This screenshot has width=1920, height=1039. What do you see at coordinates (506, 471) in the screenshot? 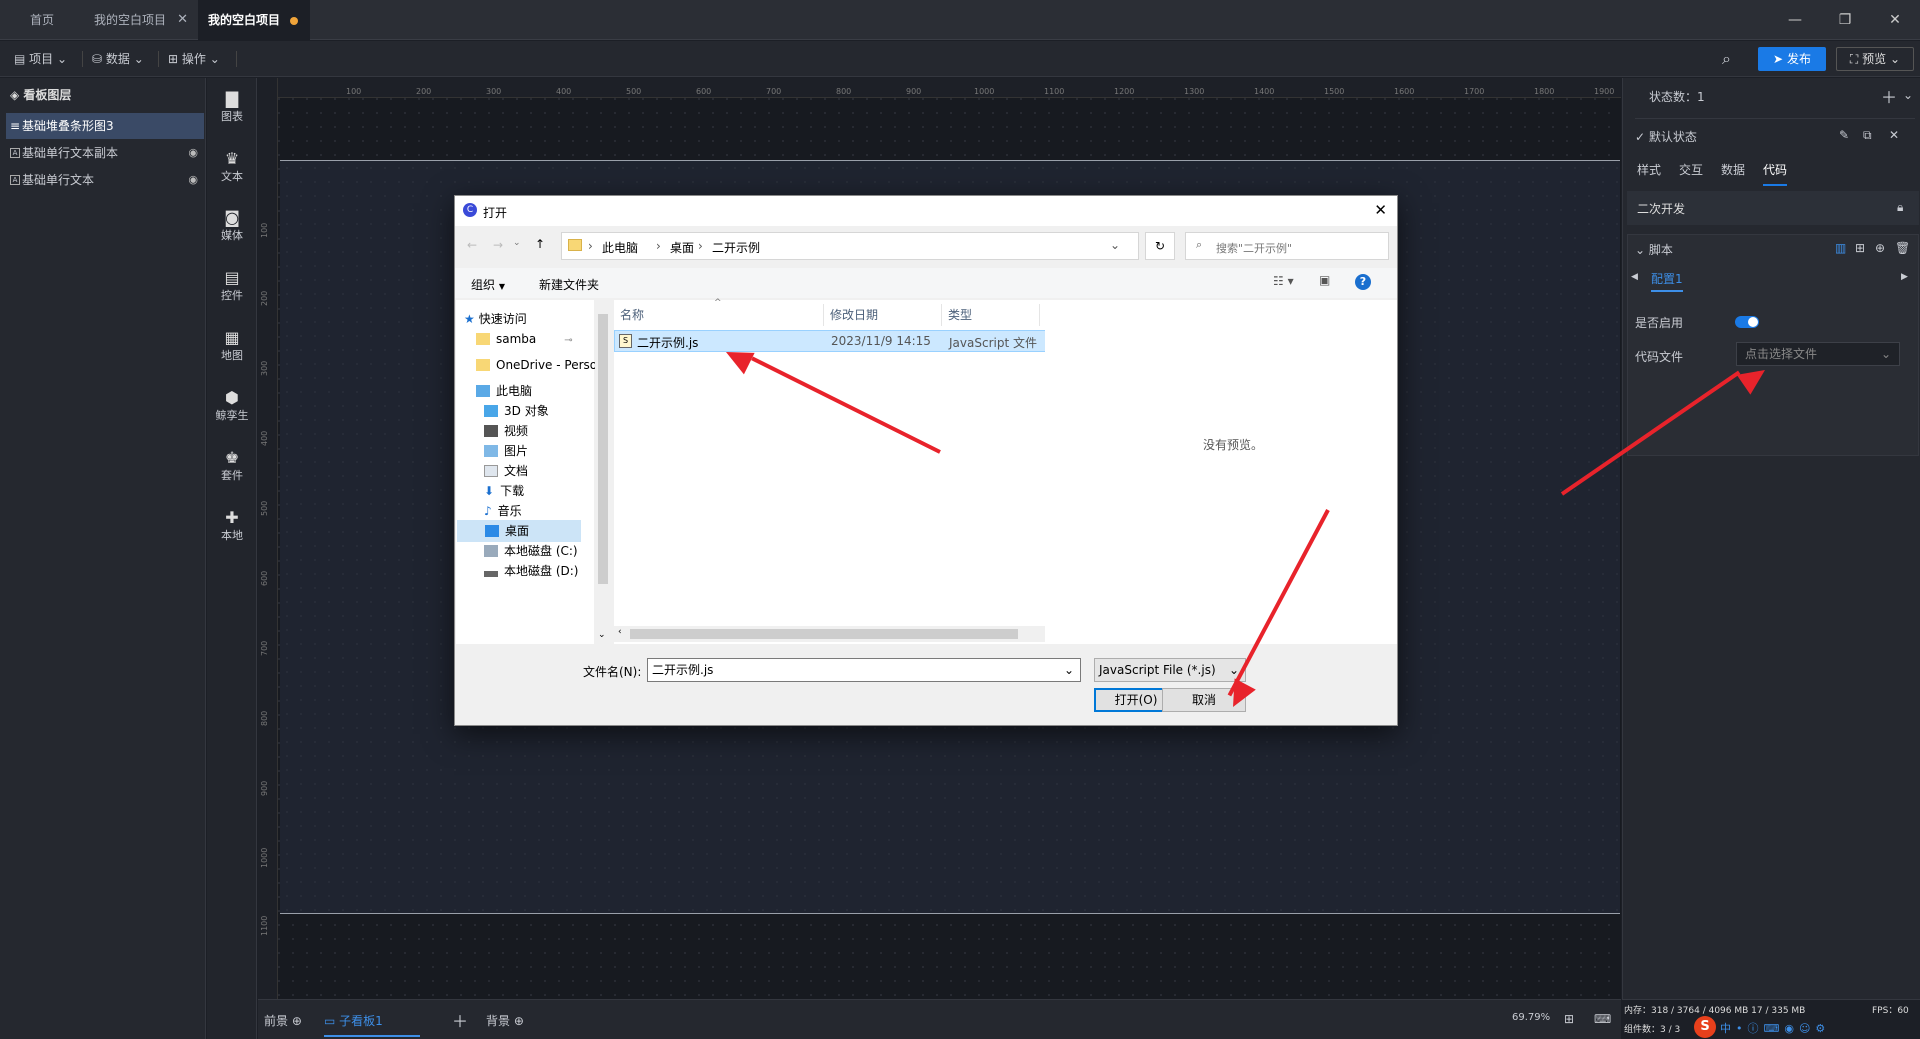
I see `nav-documents: 文档` at bounding box center [506, 471].